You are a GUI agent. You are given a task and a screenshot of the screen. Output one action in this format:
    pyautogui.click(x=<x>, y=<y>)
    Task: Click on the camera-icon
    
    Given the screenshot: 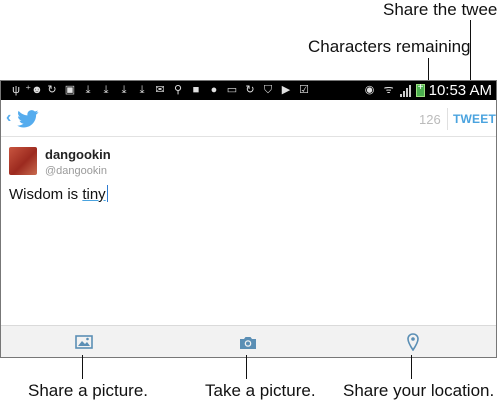 What is the action you would take?
    pyautogui.click(x=248, y=342)
    